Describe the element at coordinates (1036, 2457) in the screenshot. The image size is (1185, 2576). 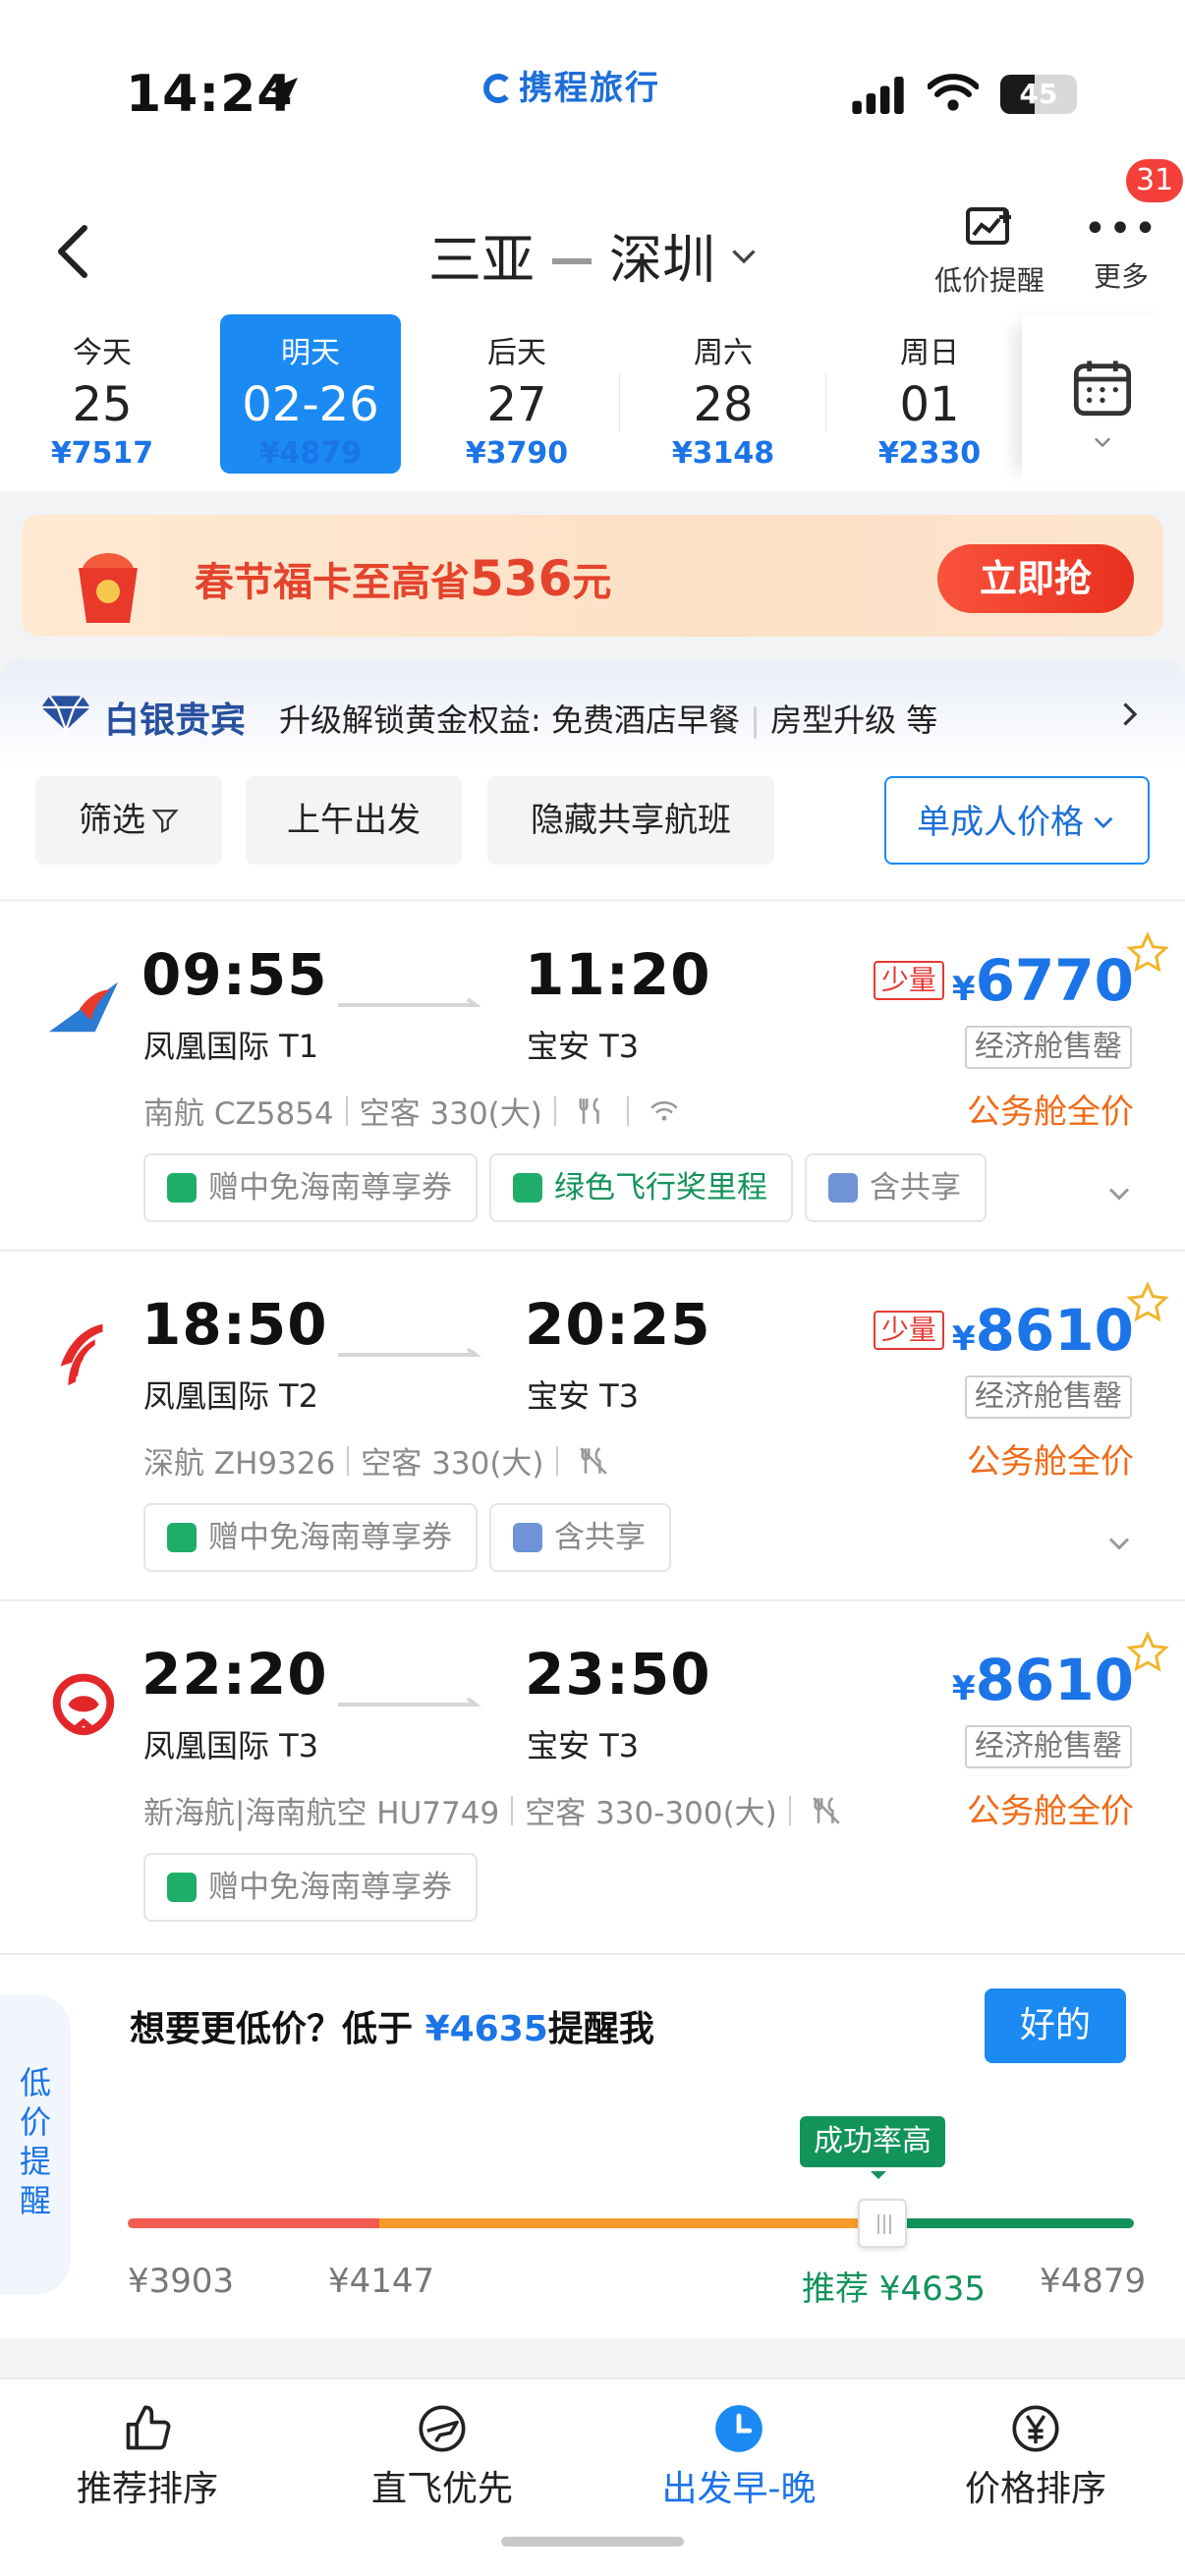
I see `sort-price: 价格排序` at that location.